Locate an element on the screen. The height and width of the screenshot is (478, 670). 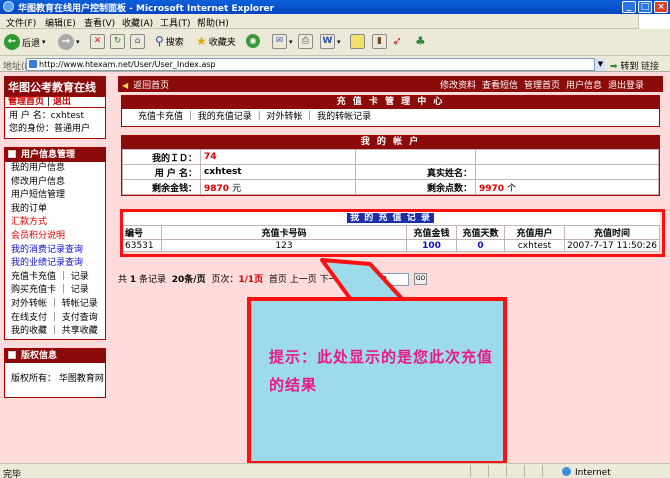
minimize-icon: _ is located at coordinates (629, 7).